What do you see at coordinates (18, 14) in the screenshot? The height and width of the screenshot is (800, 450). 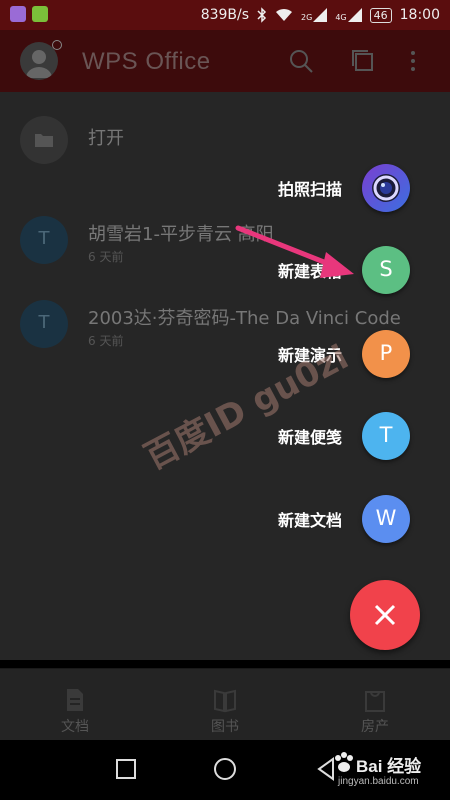 I see `gallery-notification-icon` at bounding box center [18, 14].